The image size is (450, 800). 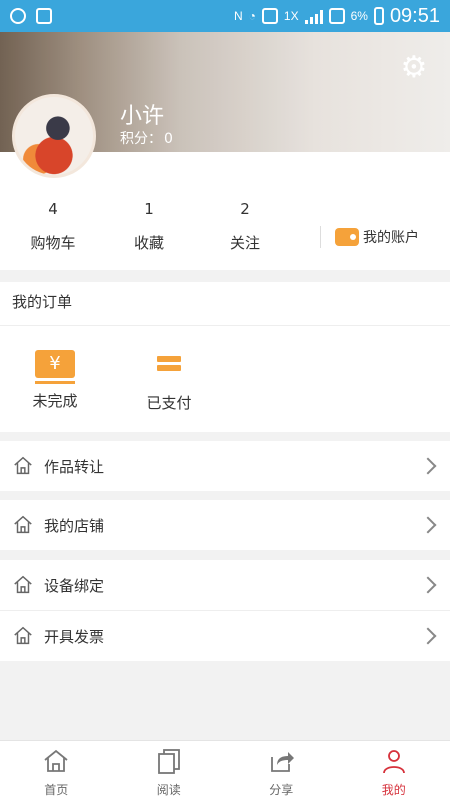 What do you see at coordinates (44, 16) in the screenshot?
I see `image-icon` at bounding box center [44, 16].